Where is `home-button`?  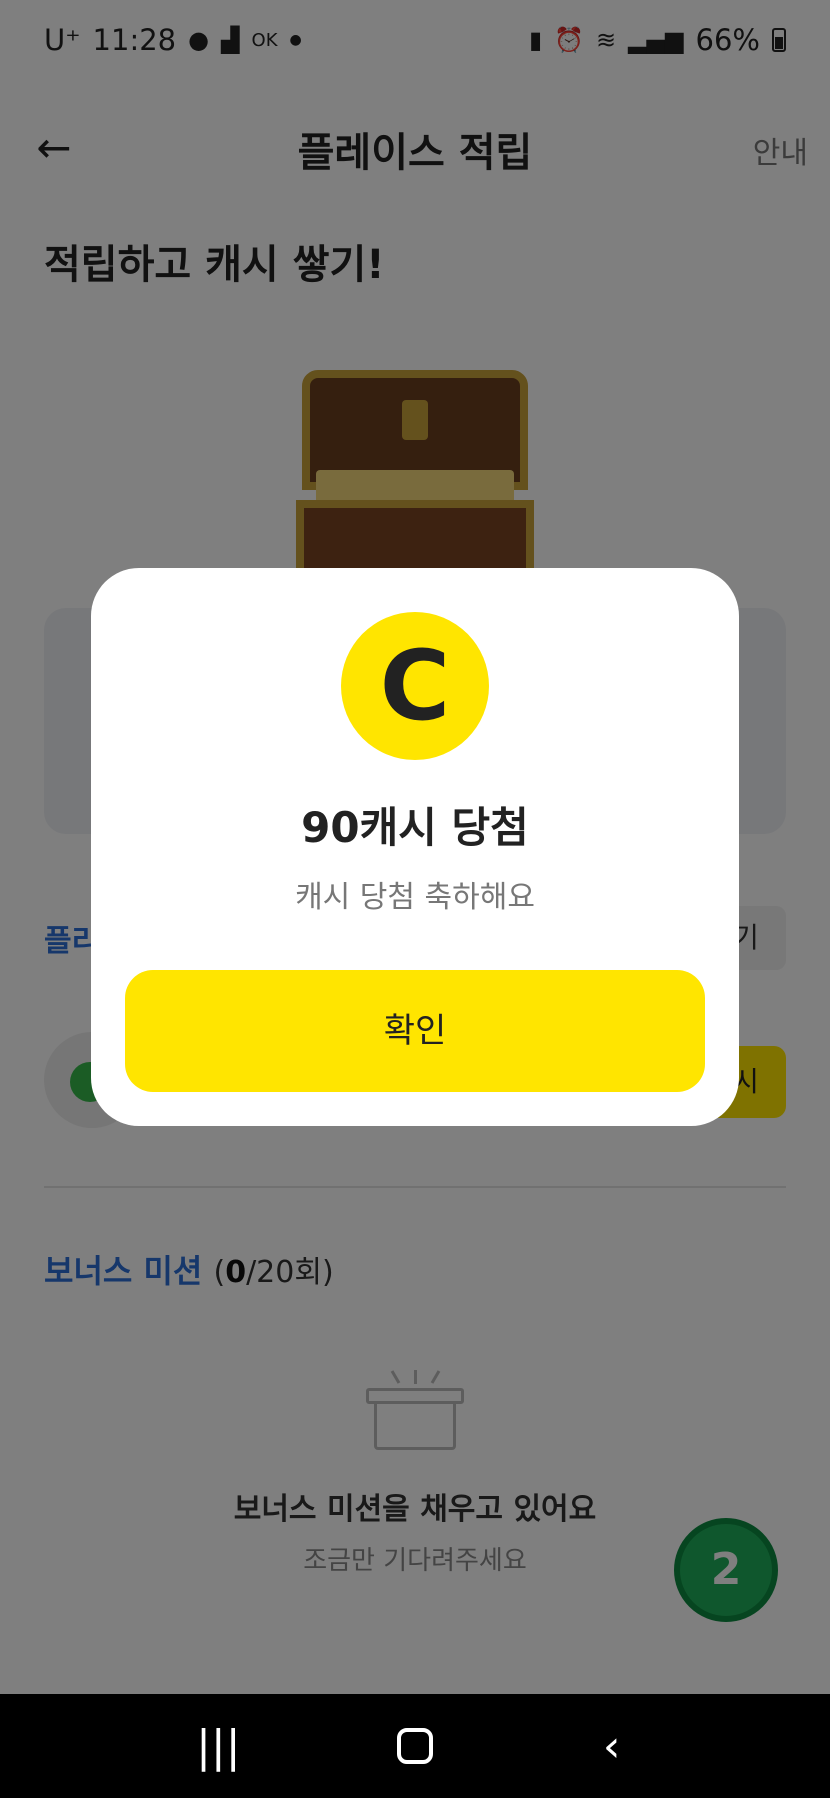 home-button is located at coordinates (415, 1746).